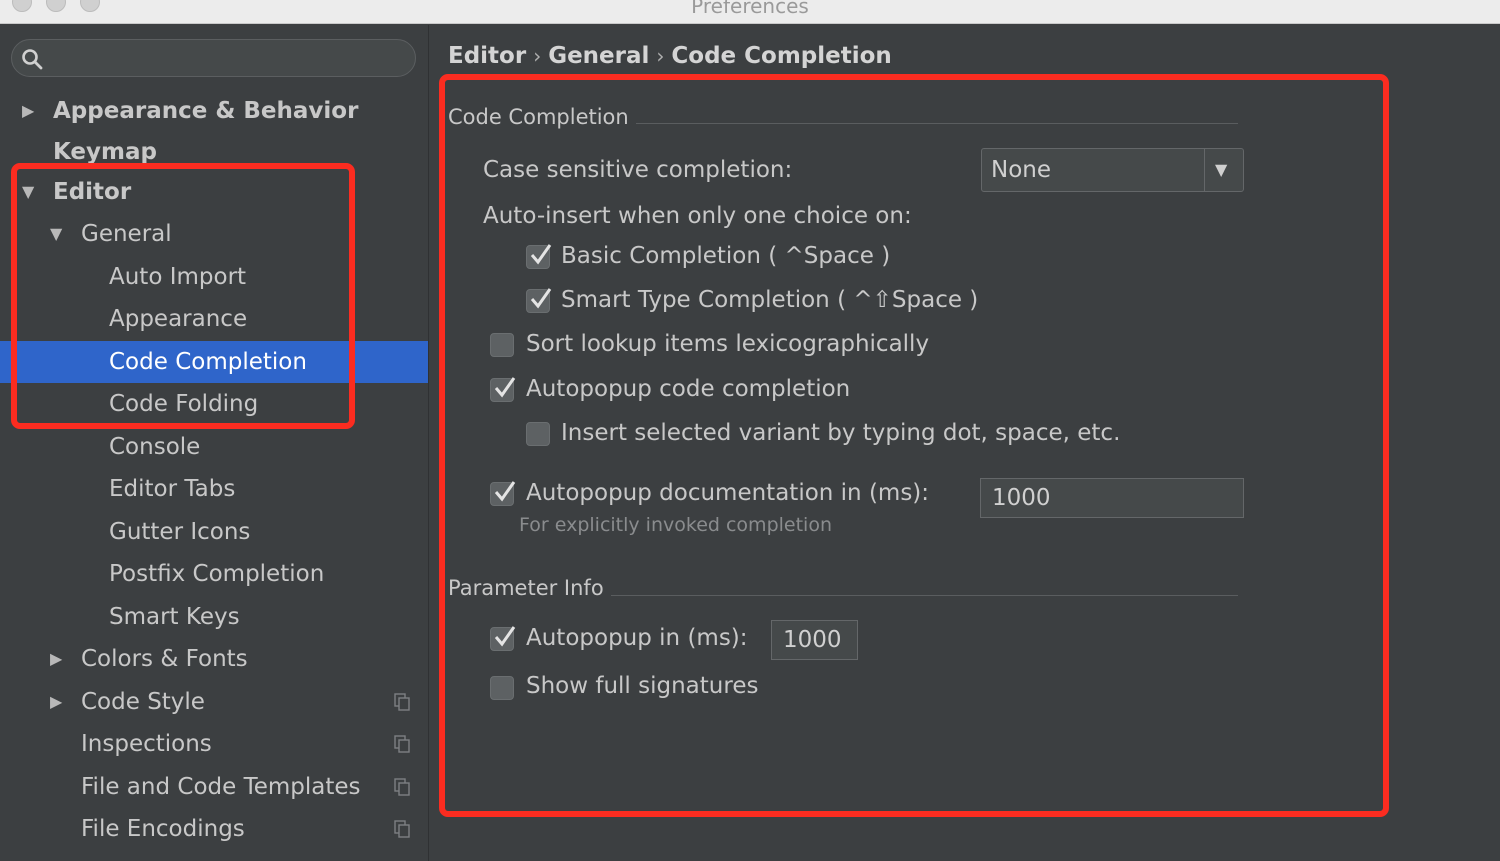  Describe the element at coordinates (781, 56) in the screenshot. I see `breadcrumb-item: Code Completion` at that location.